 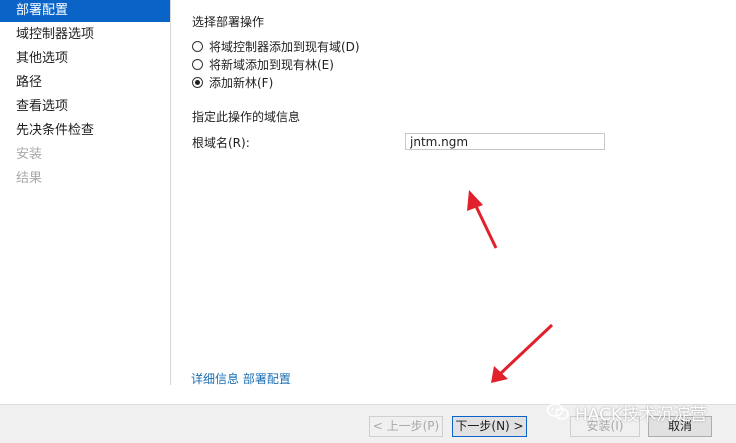 I want to click on sidebar-item-label: 结果, so click(x=29, y=178).